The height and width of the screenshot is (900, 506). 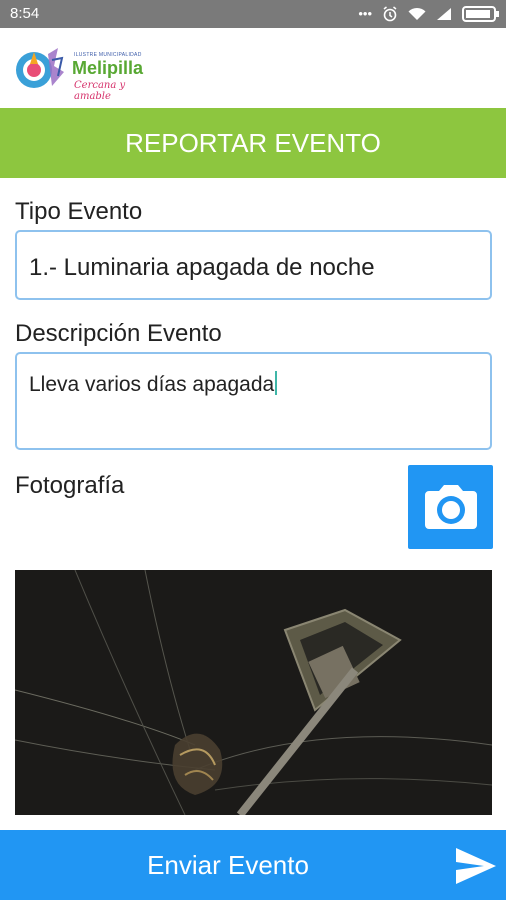 I want to click on battery-icon, so click(x=480, y=14).